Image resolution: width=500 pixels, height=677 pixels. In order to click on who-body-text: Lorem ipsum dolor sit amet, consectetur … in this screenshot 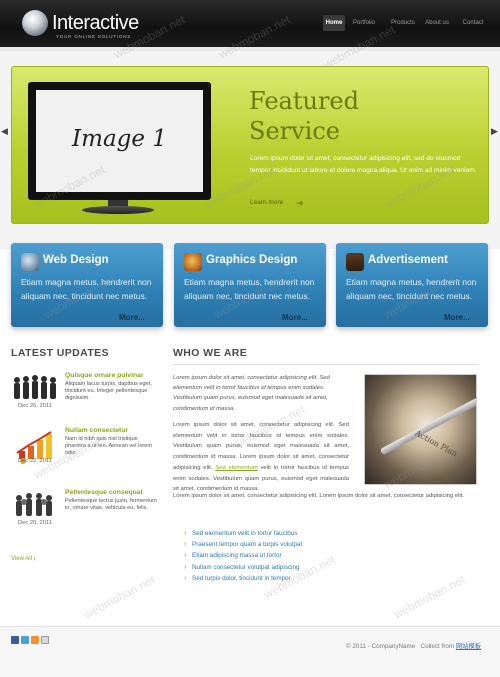, I will do `click(261, 457)`.